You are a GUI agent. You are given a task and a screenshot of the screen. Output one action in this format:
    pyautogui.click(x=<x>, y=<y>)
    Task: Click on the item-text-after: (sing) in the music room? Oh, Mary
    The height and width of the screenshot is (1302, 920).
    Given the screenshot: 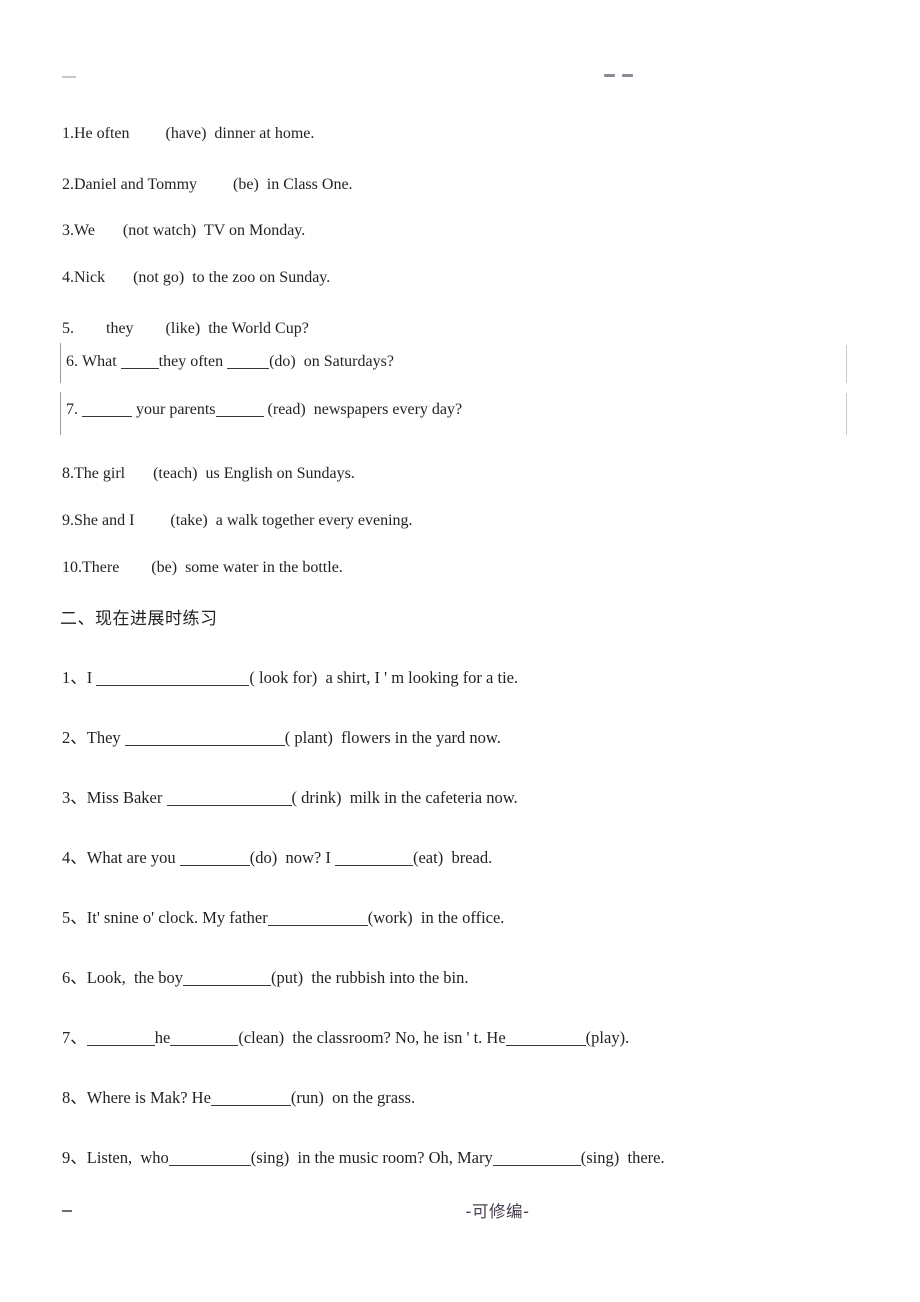 What is the action you would take?
    pyautogui.click(x=371, y=1157)
    